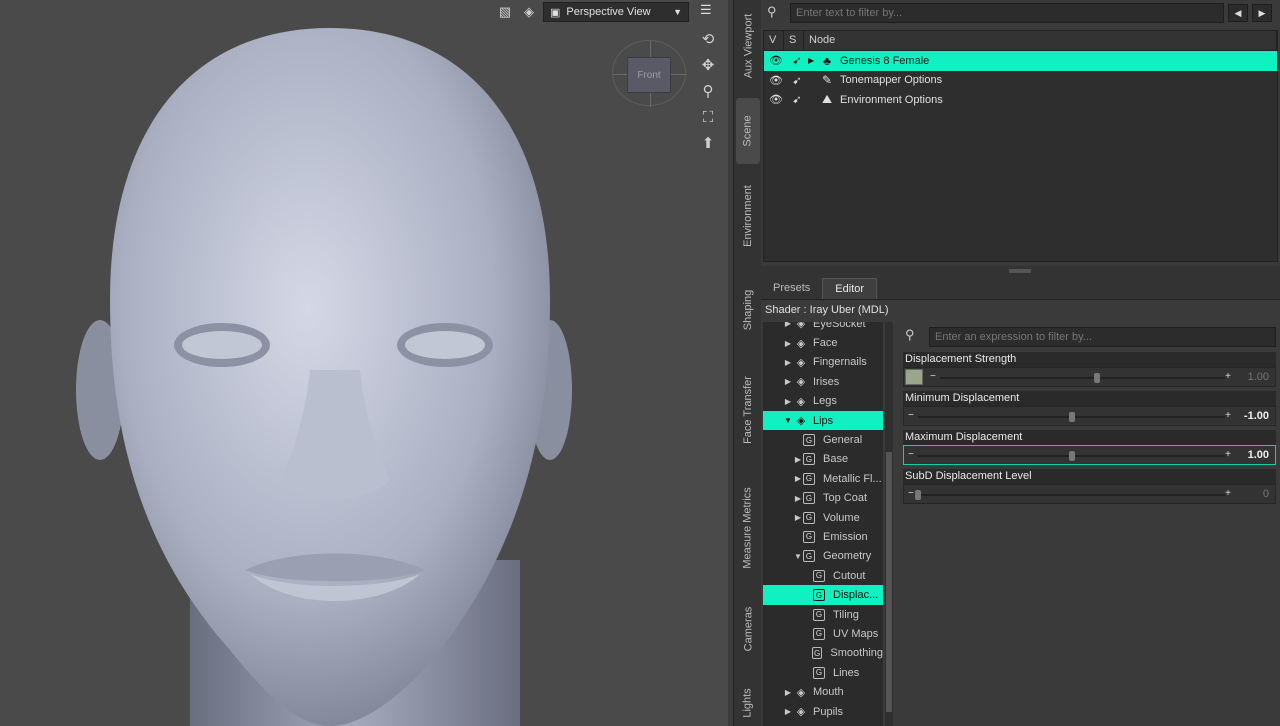  What do you see at coordinates (748, 310) in the screenshot?
I see `tab-shaping: Shaping` at bounding box center [748, 310].